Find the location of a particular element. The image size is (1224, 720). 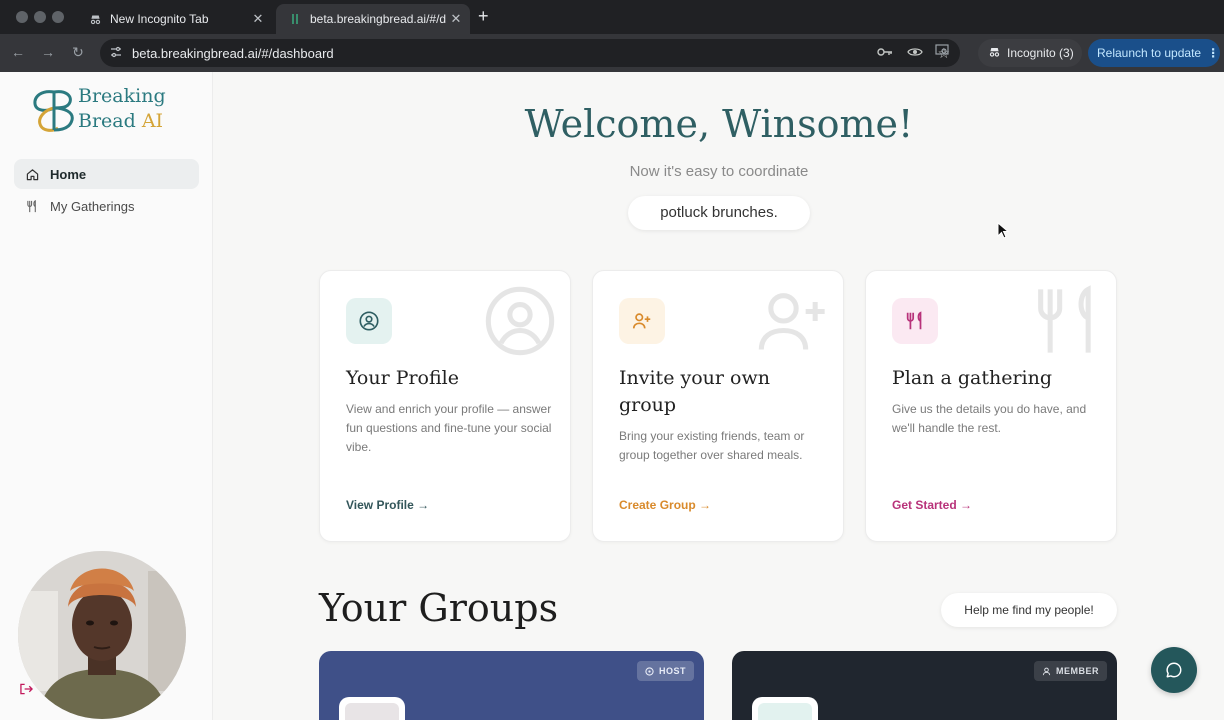

rotating-text-pill: potluck brunches. is located at coordinates (719, 213).